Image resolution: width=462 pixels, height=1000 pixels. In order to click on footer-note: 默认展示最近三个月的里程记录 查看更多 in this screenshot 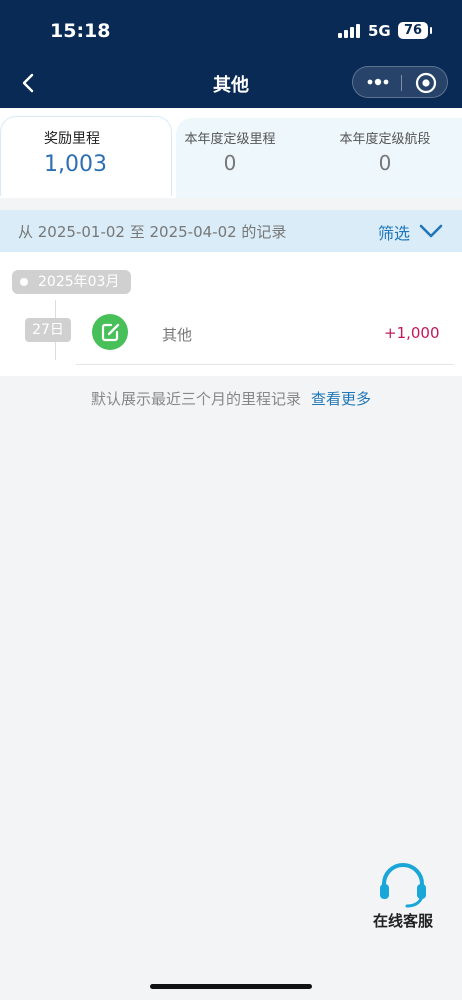, I will do `click(231, 398)`.